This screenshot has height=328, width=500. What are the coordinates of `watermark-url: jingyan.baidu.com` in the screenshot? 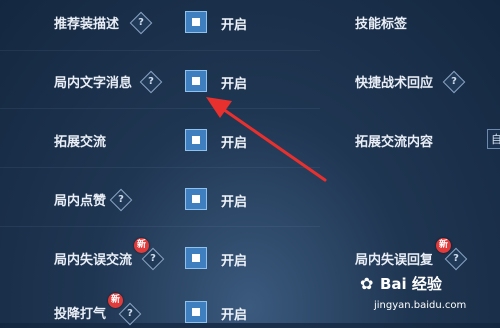 It's located at (420, 305).